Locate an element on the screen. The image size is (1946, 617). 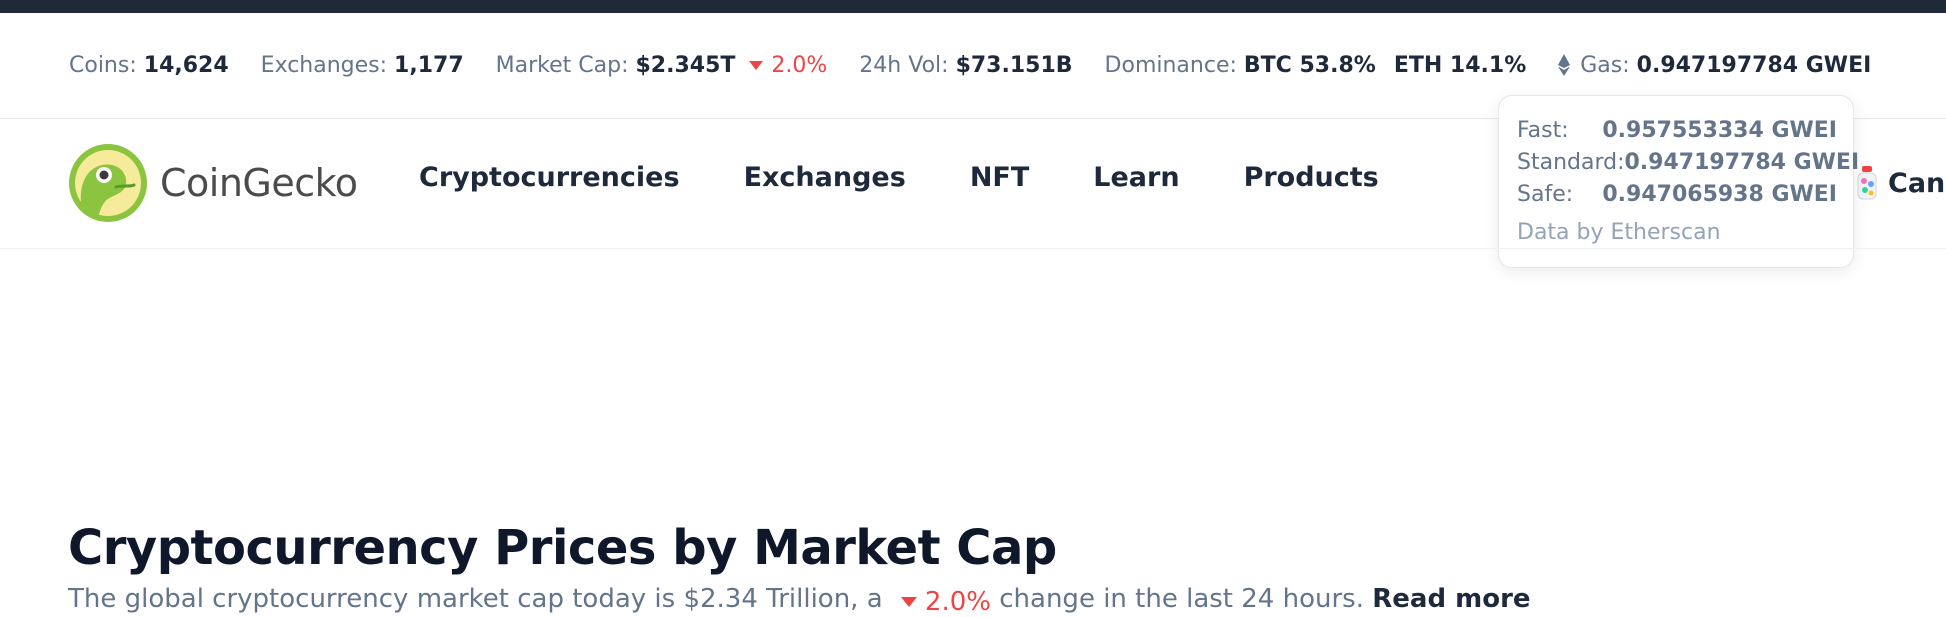
candy-jar-icon is located at coordinates (1867, 183).